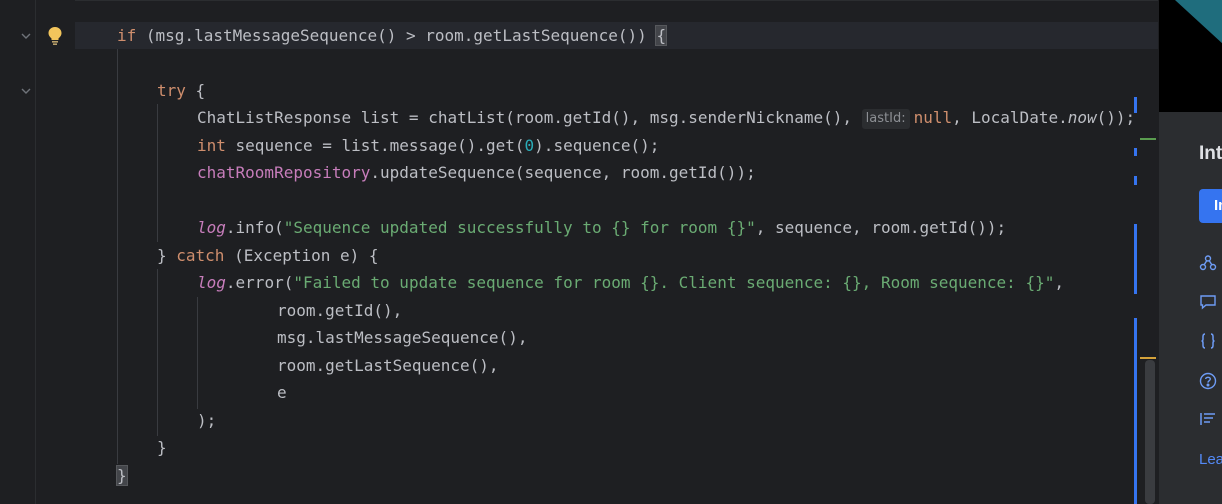 Image resolution: width=1222 pixels, height=504 pixels. I want to click on list-icon, so click(1208, 419).